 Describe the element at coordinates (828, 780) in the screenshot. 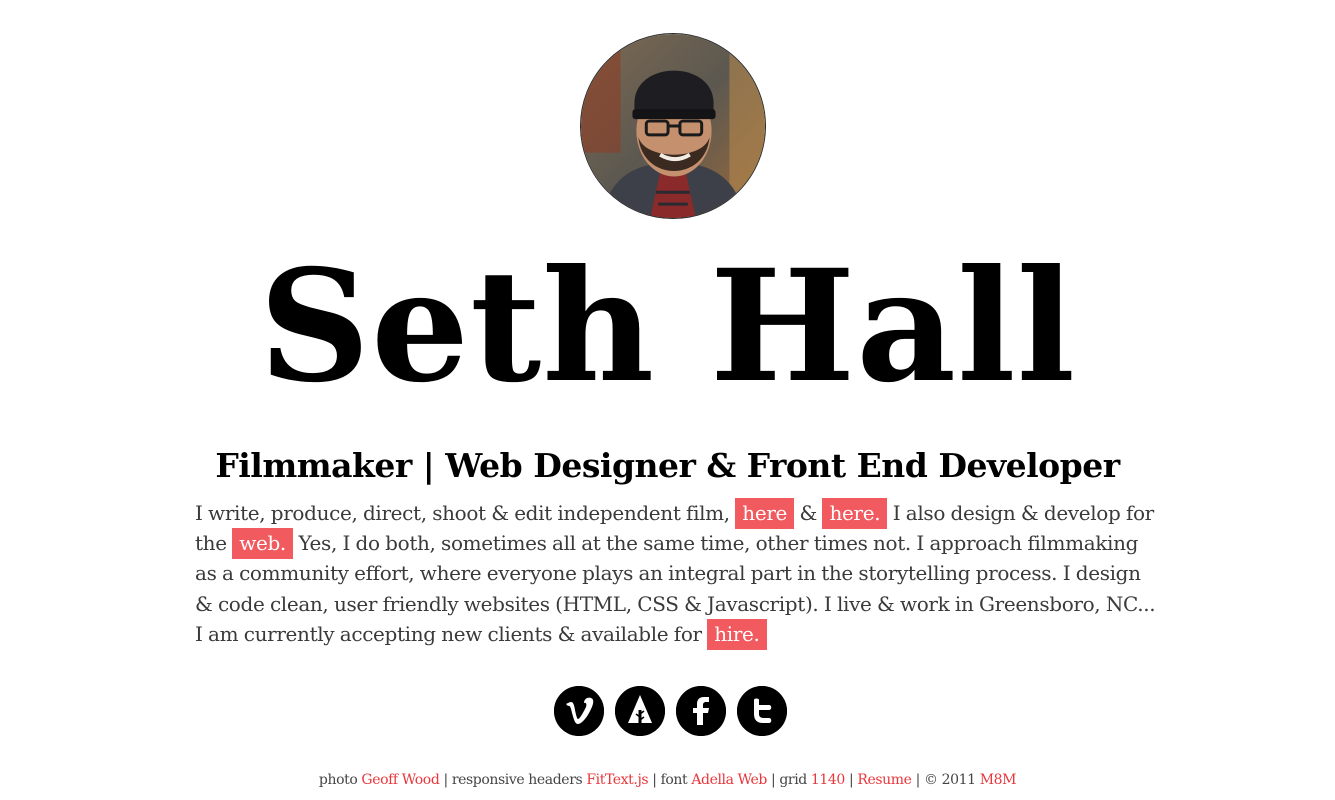

I see `grid-link: 1140` at that location.